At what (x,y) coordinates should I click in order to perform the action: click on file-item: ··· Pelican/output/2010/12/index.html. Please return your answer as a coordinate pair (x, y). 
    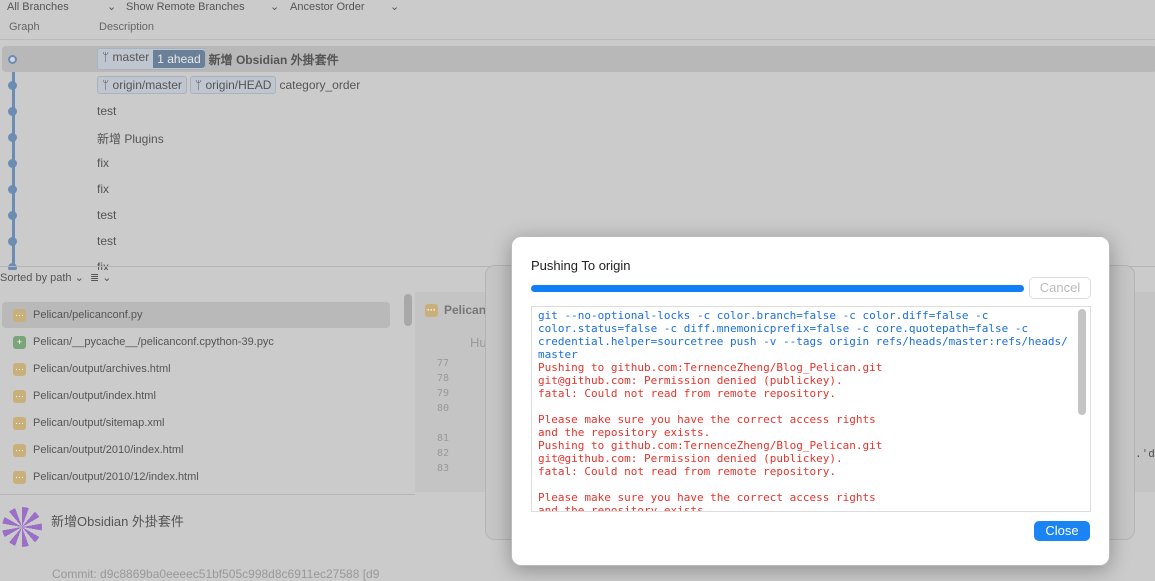
    Looking at the image, I should click on (196, 477).